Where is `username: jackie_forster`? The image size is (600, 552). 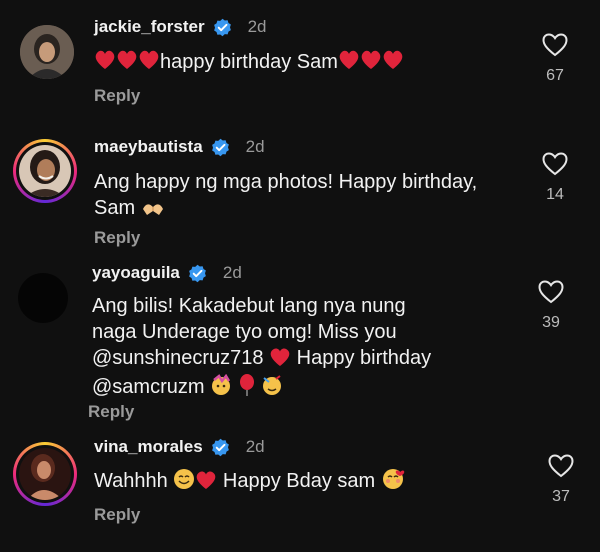 username: jackie_forster is located at coordinates (149, 27).